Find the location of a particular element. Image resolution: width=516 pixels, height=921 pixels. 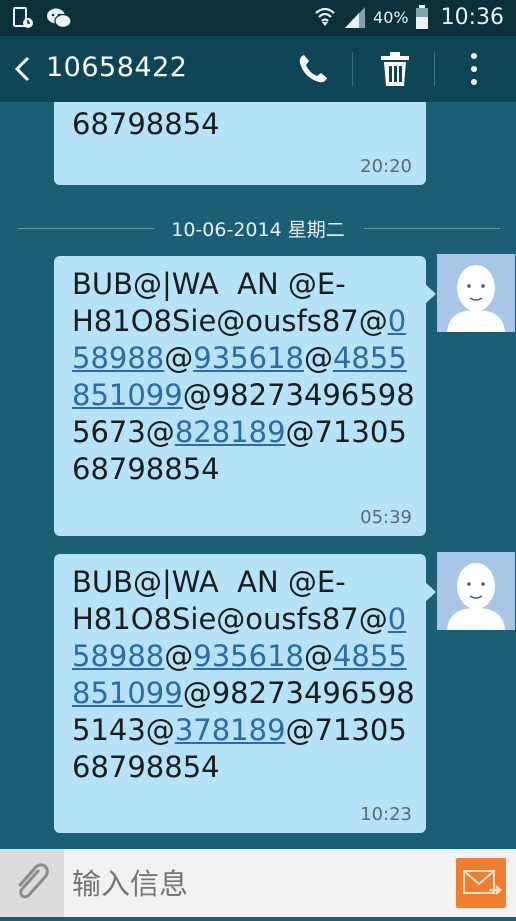

message-text: 68798854 is located at coordinates (146, 124).